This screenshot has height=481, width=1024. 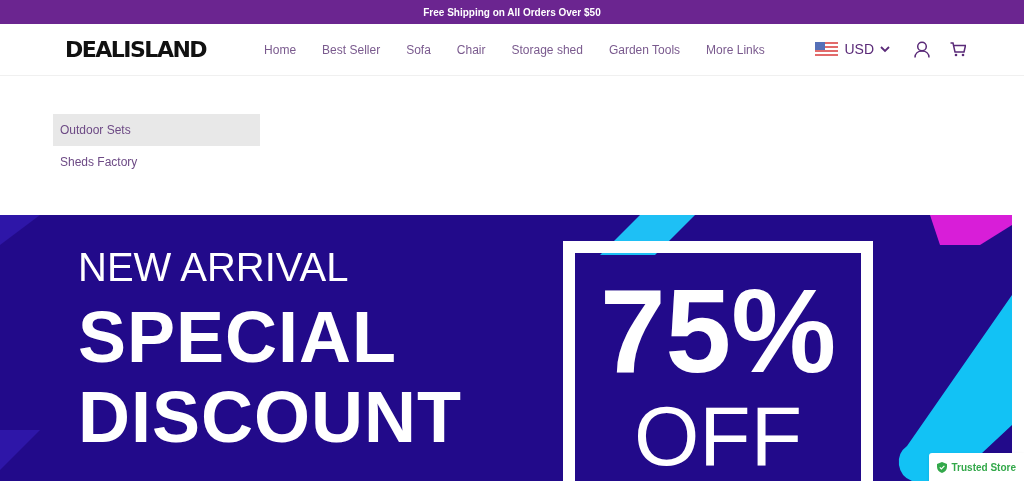 I want to click on discount-off: OFF, so click(x=718, y=436).